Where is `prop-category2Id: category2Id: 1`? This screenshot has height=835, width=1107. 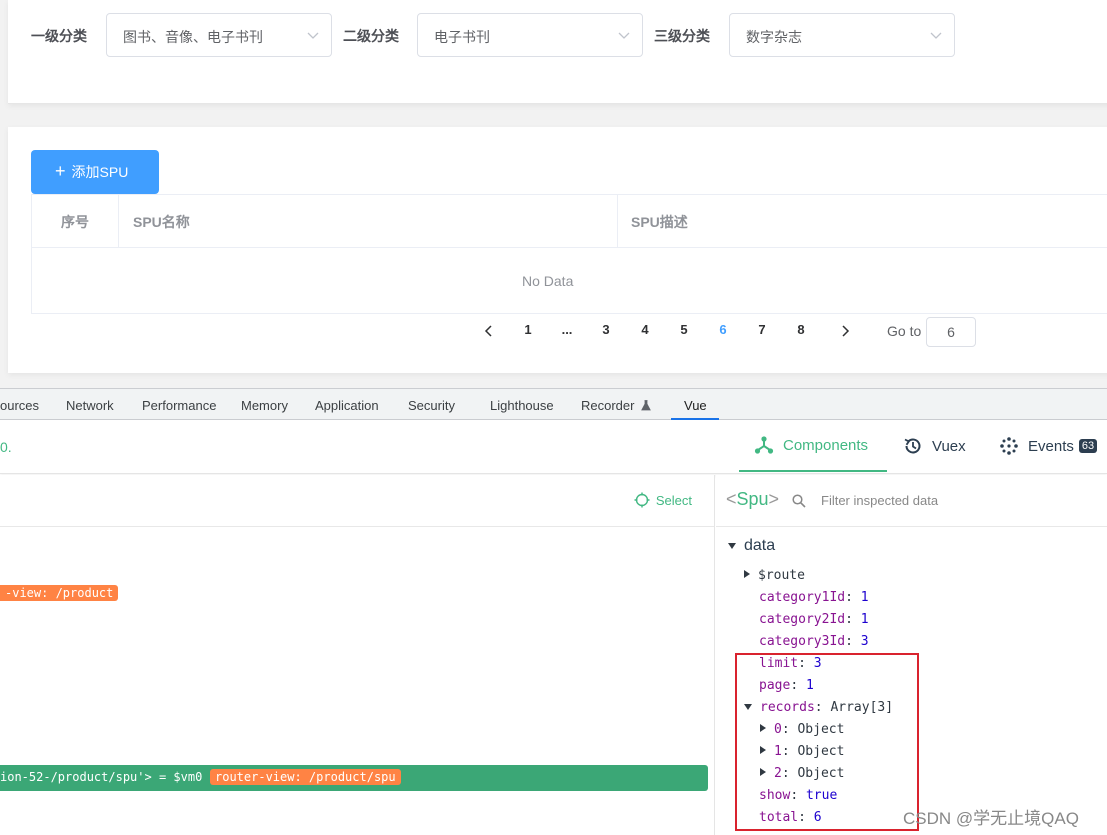 prop-category2Id: category2Id: 1 is located at coordinates (814, 619).